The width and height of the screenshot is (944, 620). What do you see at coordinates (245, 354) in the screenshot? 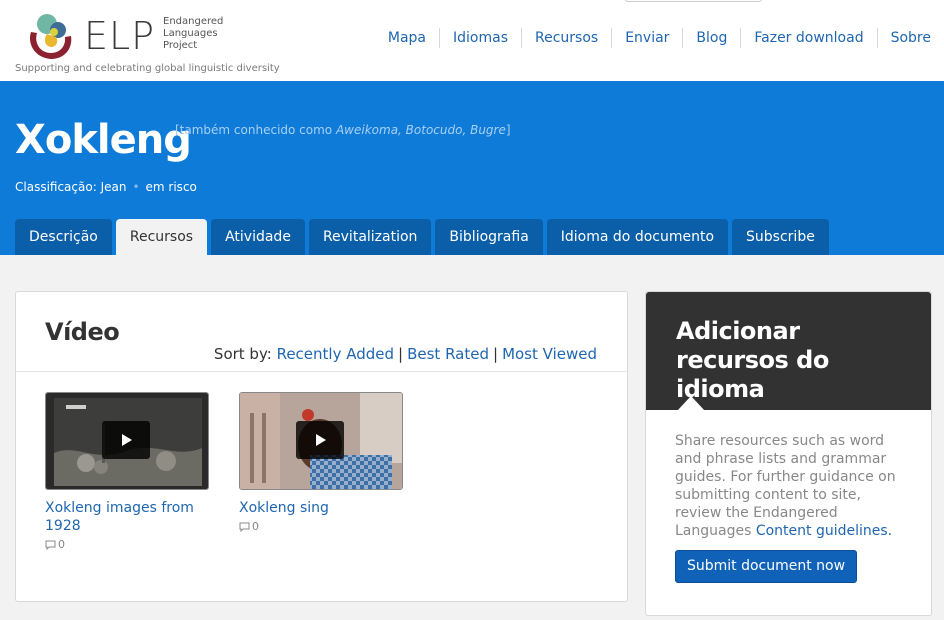
I see `sort-label: Sort by:` at bounding box center [245, 354].